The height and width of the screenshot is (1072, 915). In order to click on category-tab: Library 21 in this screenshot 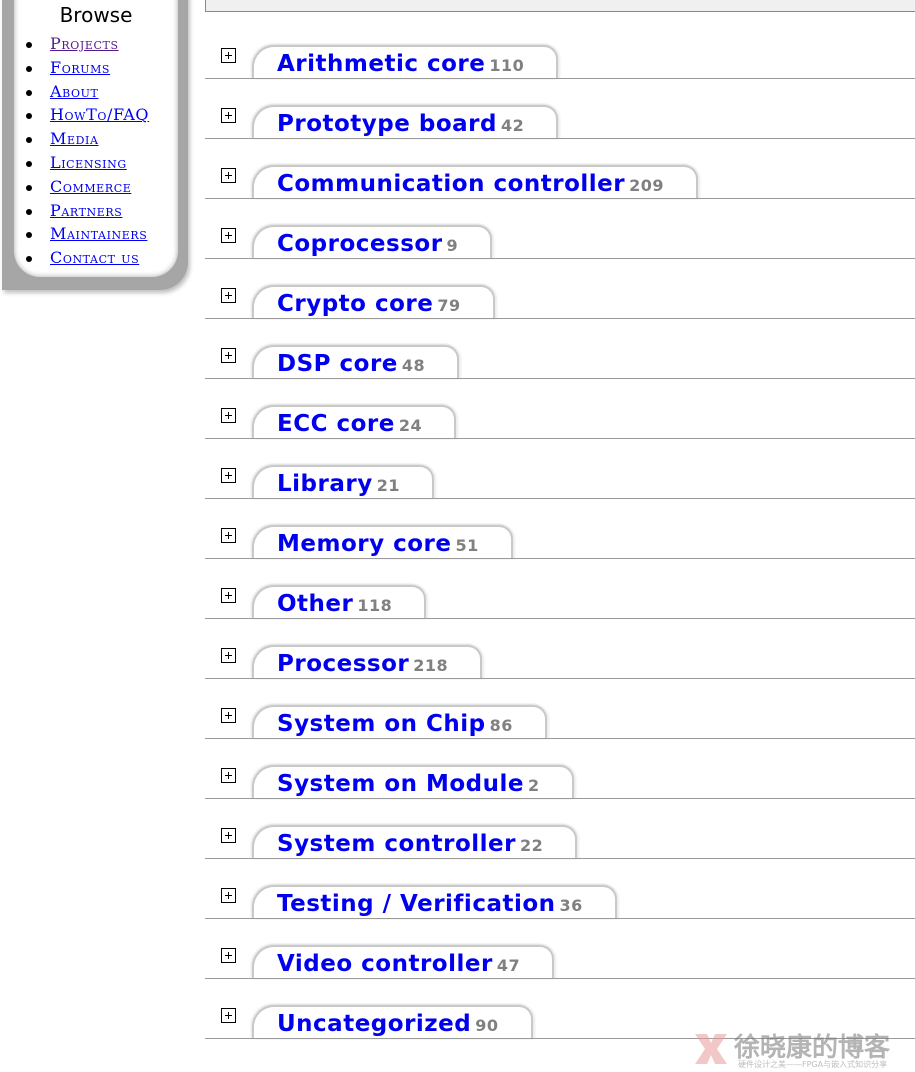, I will do `click(343, 482)`.